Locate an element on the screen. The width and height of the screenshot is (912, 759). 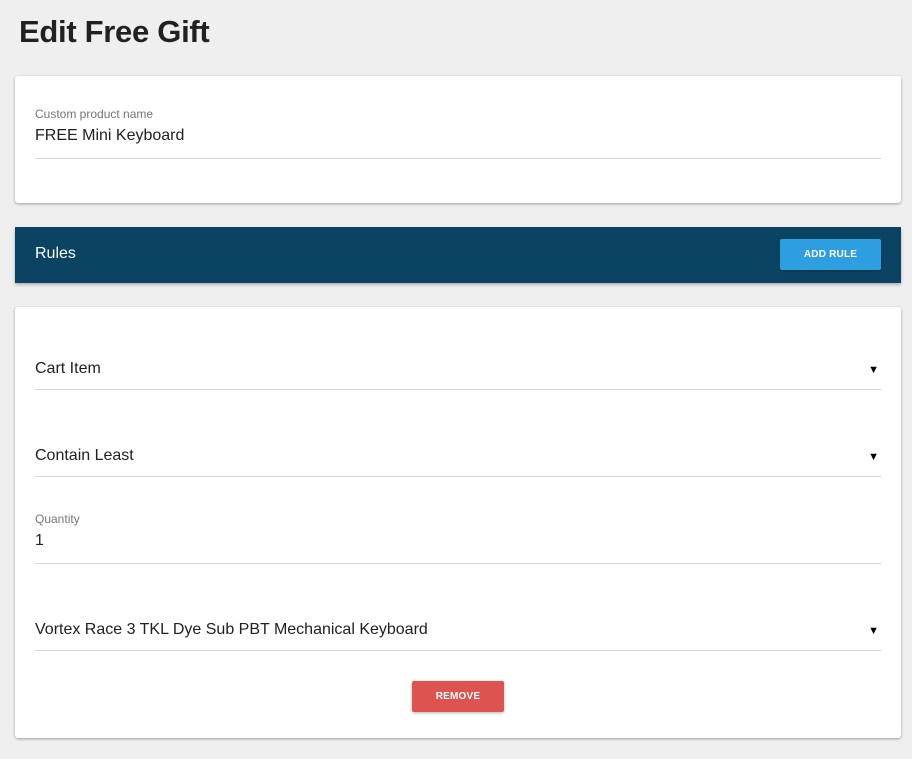
page-title: Edit Free Gift is located at coordinates (114, 31).